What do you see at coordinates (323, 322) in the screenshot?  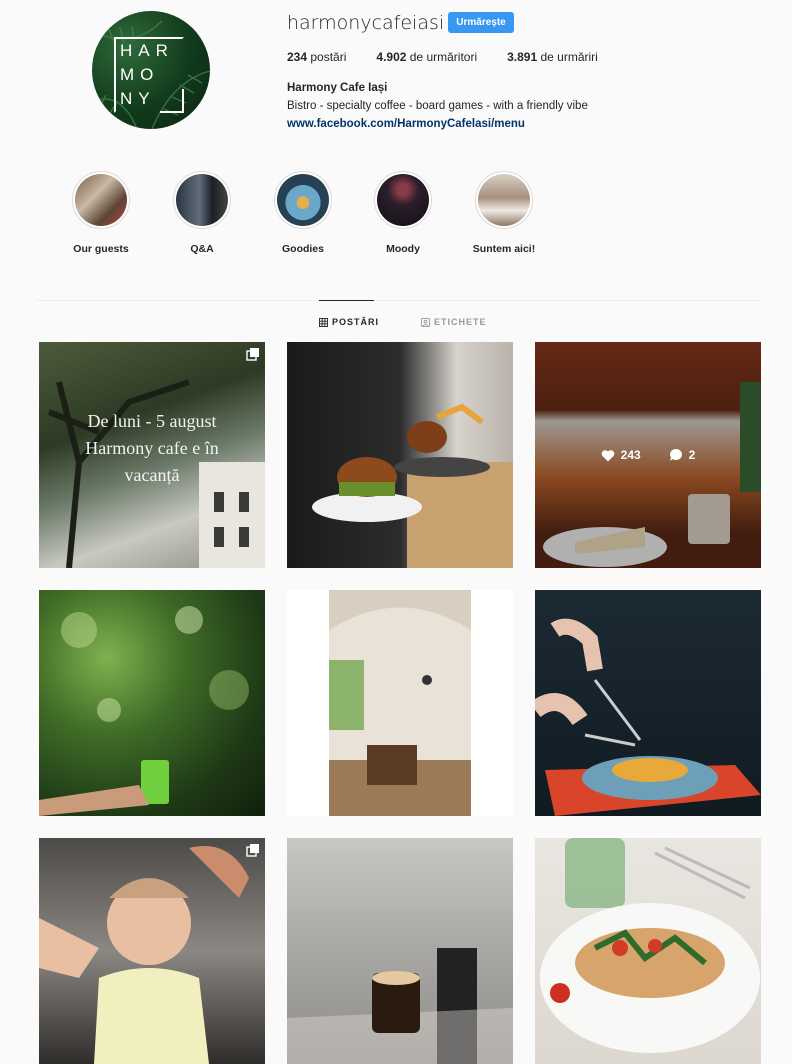 I see `grid-icon` at bounding box center [323, 322].